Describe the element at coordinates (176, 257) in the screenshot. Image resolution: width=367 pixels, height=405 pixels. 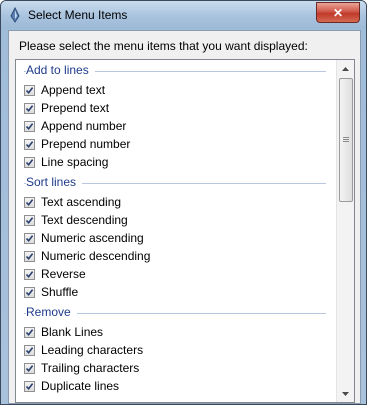
I see `menu-item-numeric-descending: Numeric descending` at that location.